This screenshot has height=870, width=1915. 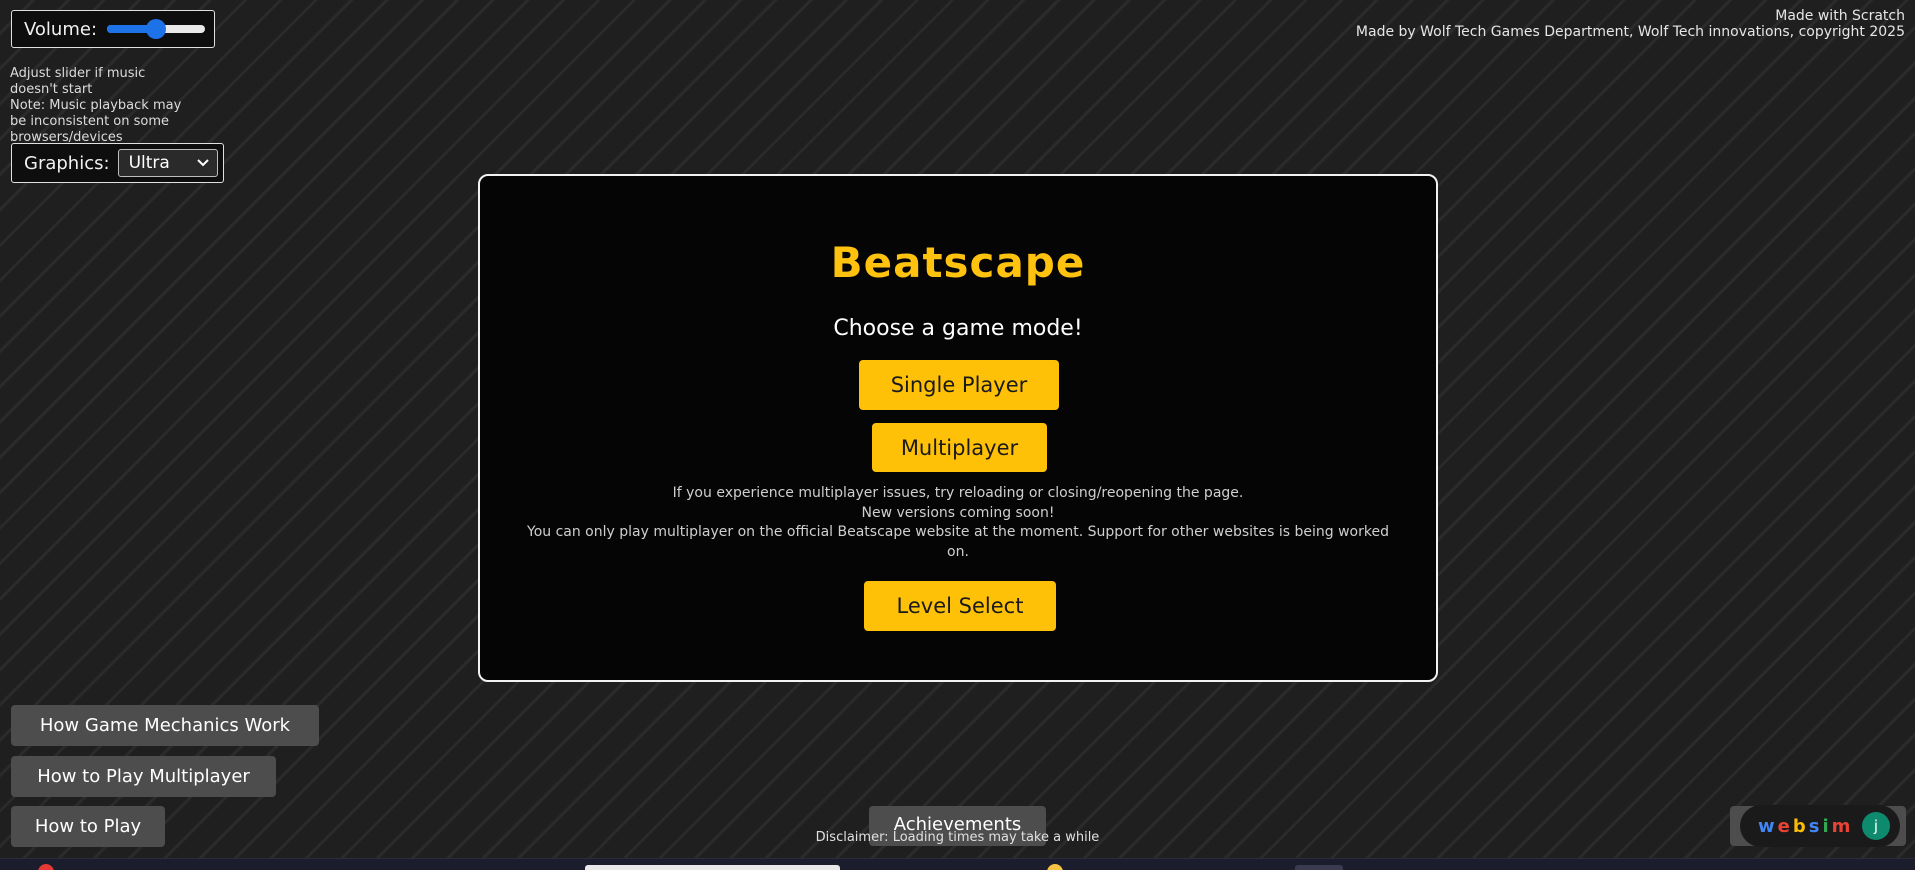 What do you see at coordinates (1827, 826) in the screenshot?
I see `websim-logo-letter: i` at bounding box center [1827, 826].